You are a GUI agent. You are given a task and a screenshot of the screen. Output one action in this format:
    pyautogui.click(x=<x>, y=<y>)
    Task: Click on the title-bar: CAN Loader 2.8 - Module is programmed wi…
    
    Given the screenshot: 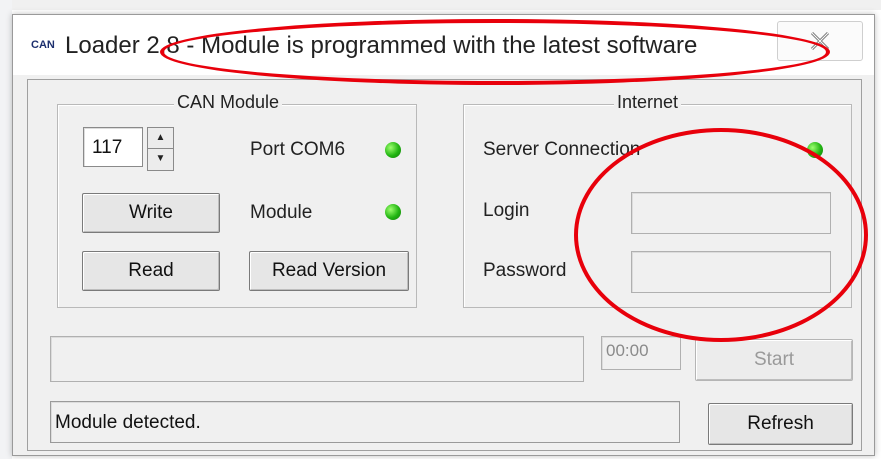 What is the action you would take?
    pyautogui.click(x=443, y=45)
    